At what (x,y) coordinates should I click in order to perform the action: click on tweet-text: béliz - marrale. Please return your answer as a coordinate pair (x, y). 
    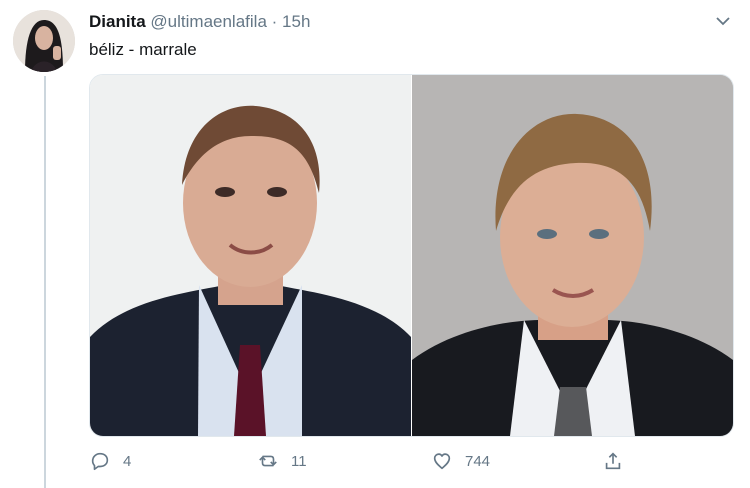
    Looking at the image, I should click on (143, 49).